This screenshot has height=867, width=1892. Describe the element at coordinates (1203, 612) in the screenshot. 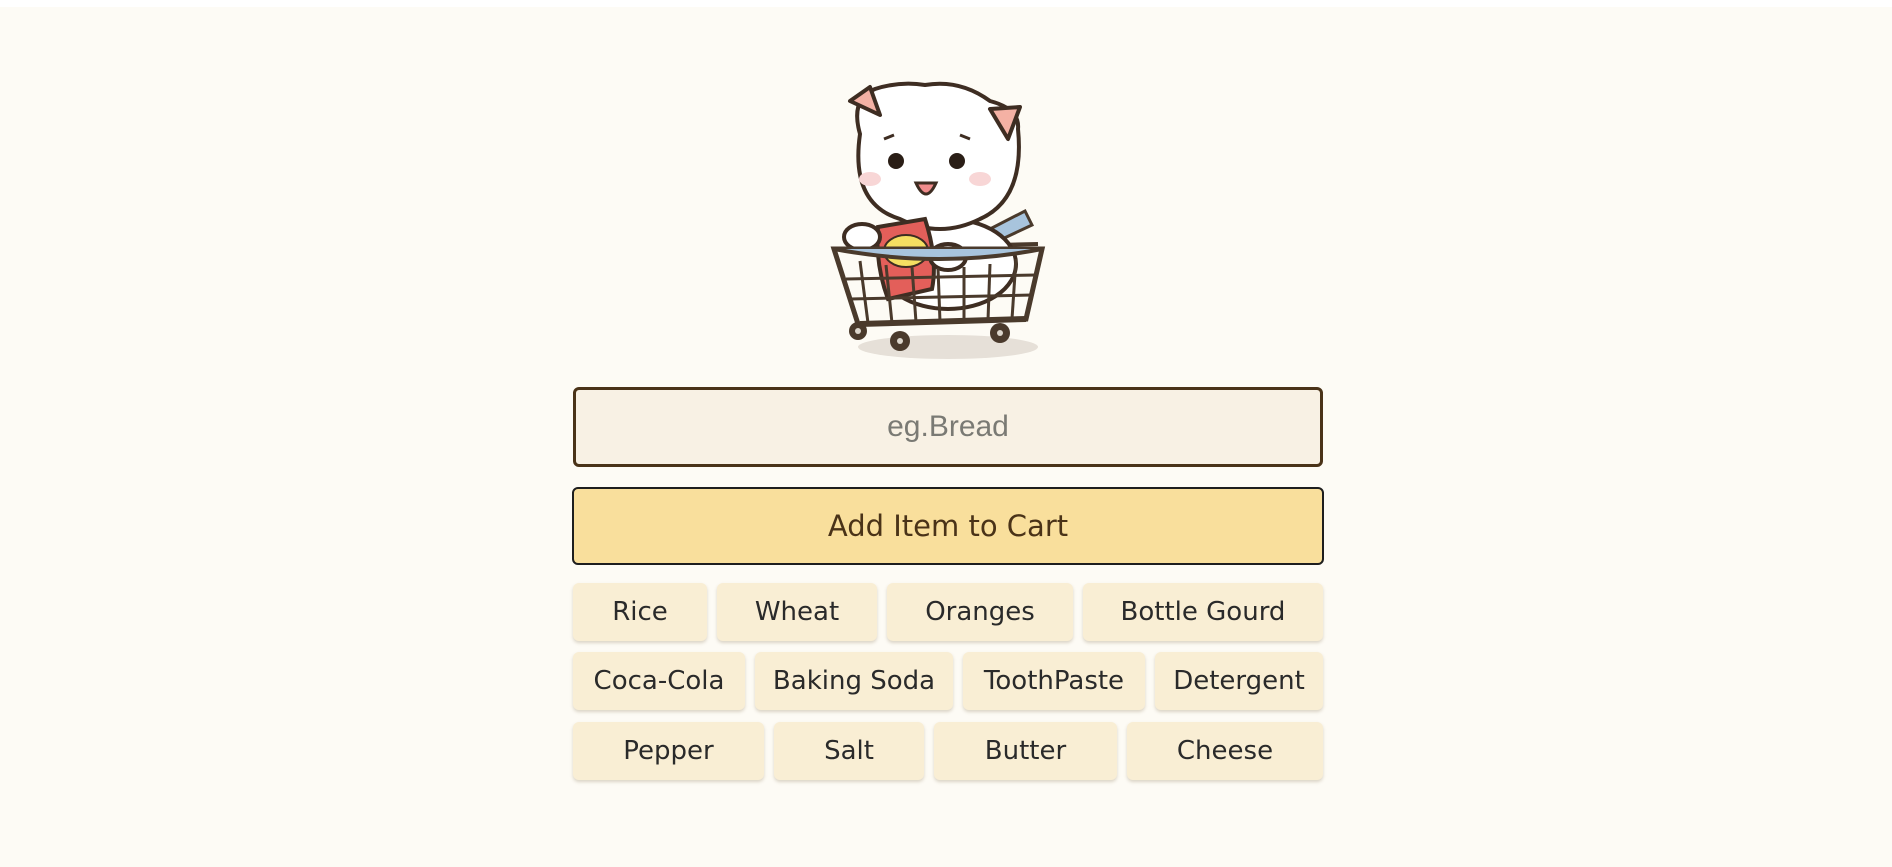

I see `item-chip: Bottle Gourd` at that location.